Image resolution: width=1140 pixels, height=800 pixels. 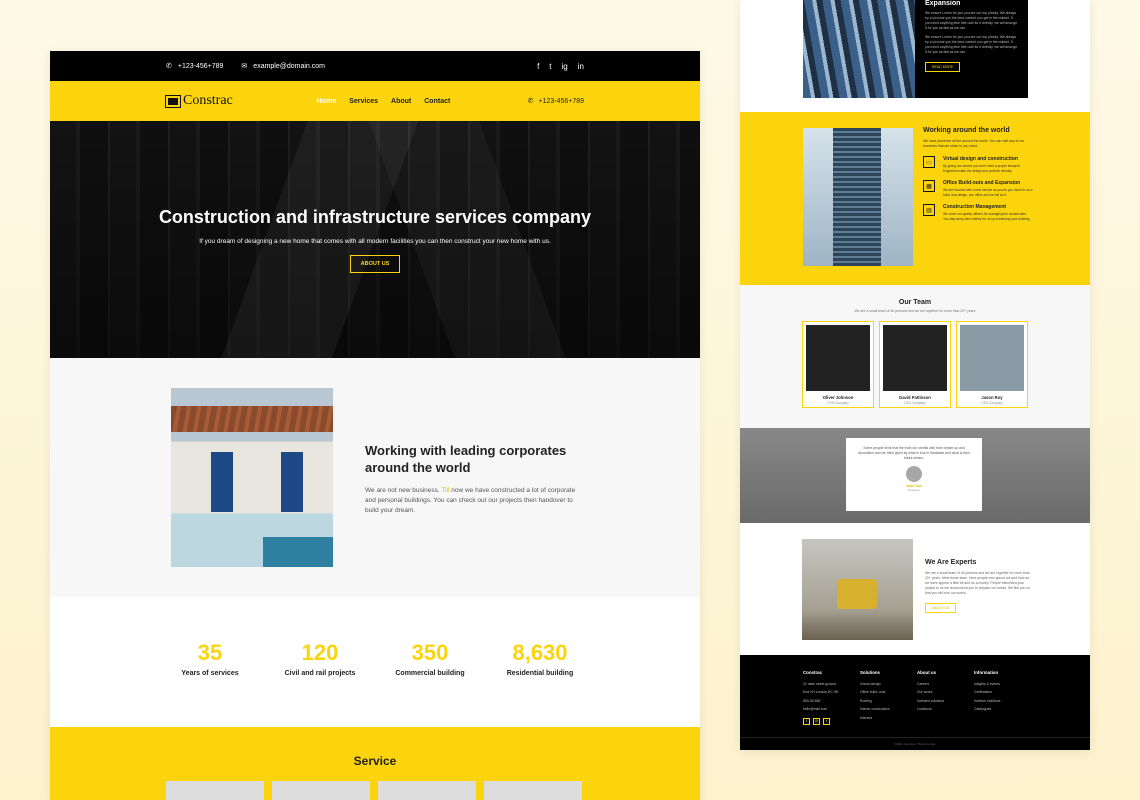 What do you see at coordinates (987, 684) in the screenshot?
I see `footer-link: Insights & events` at bounding box center [987, 684].